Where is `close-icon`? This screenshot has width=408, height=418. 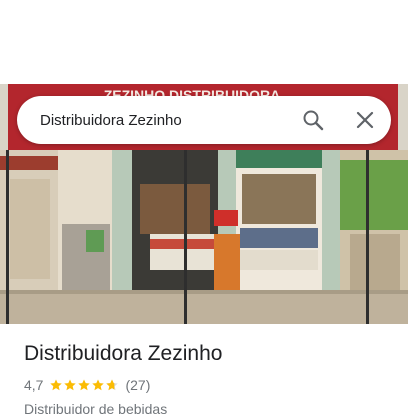
close-icon is located at coordinates (365, 120).